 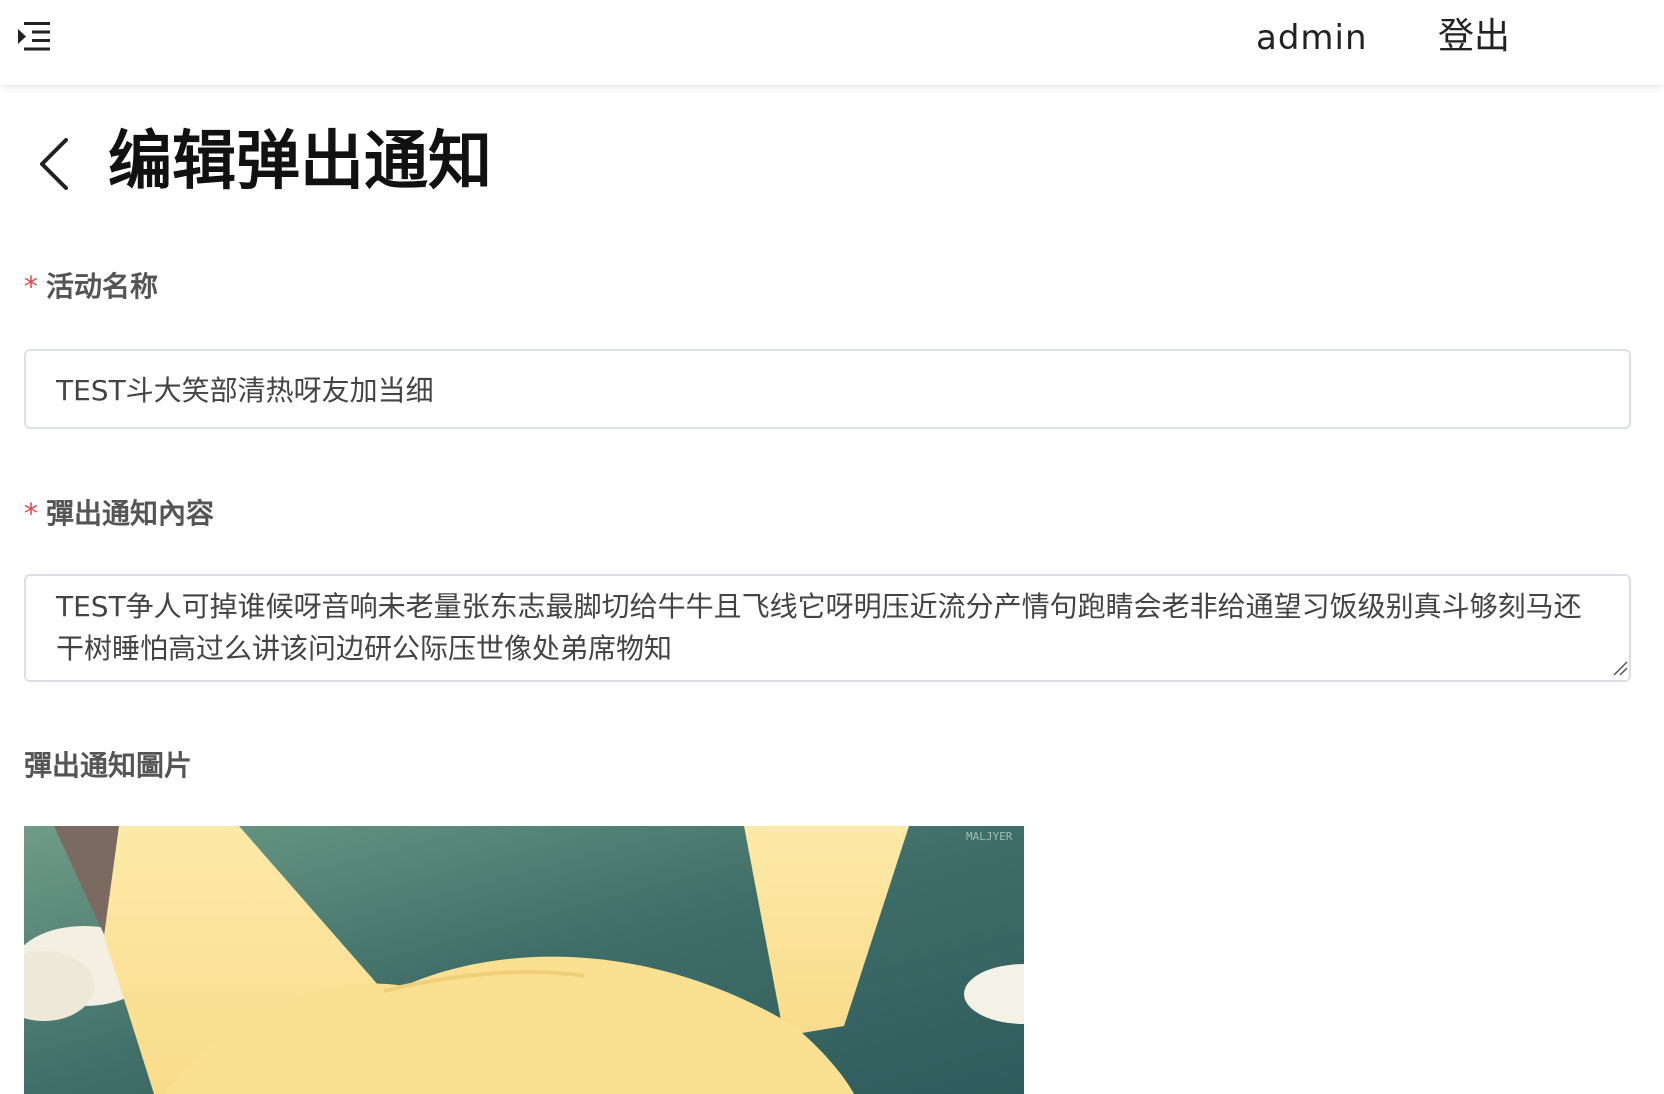 What do you see at coordinates (108, 765) in the screenshot?
I see `image-label: 彈出通知圖片` at bounding box center [108, 765].